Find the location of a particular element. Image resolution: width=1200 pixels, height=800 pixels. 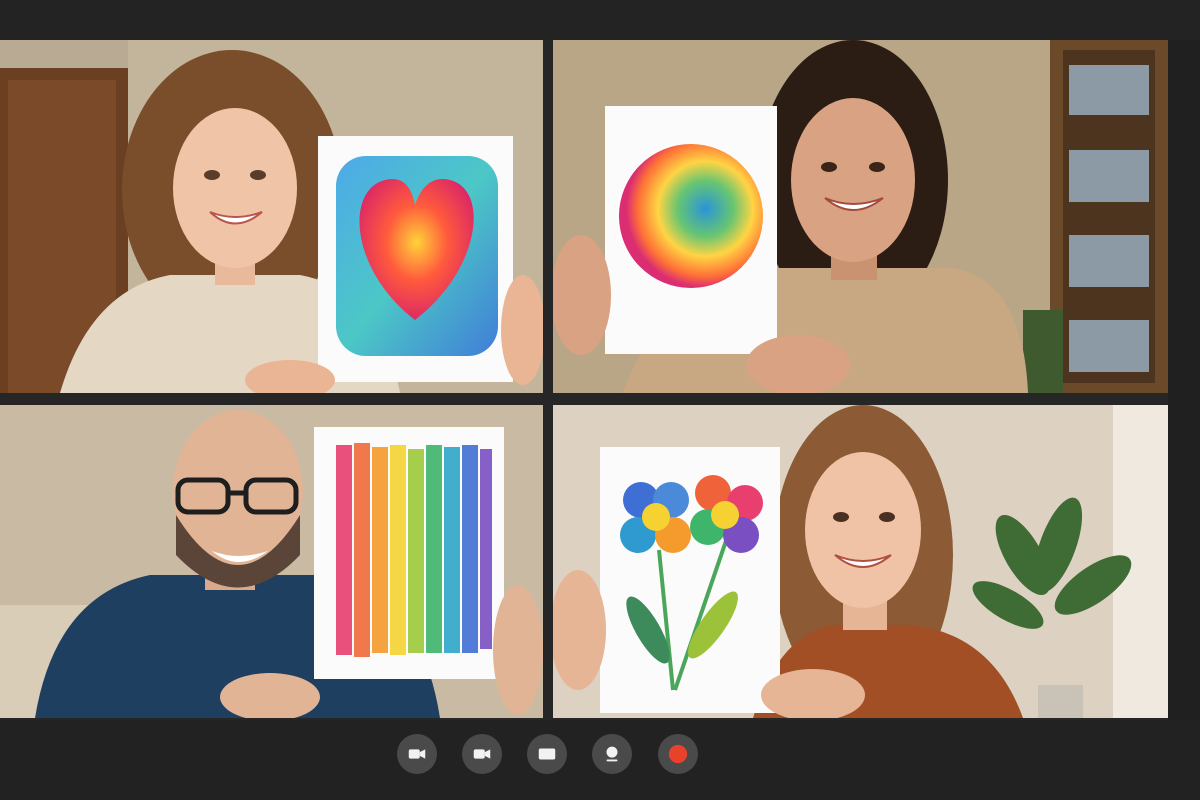

top-bar is located at coordinates (600, 20).